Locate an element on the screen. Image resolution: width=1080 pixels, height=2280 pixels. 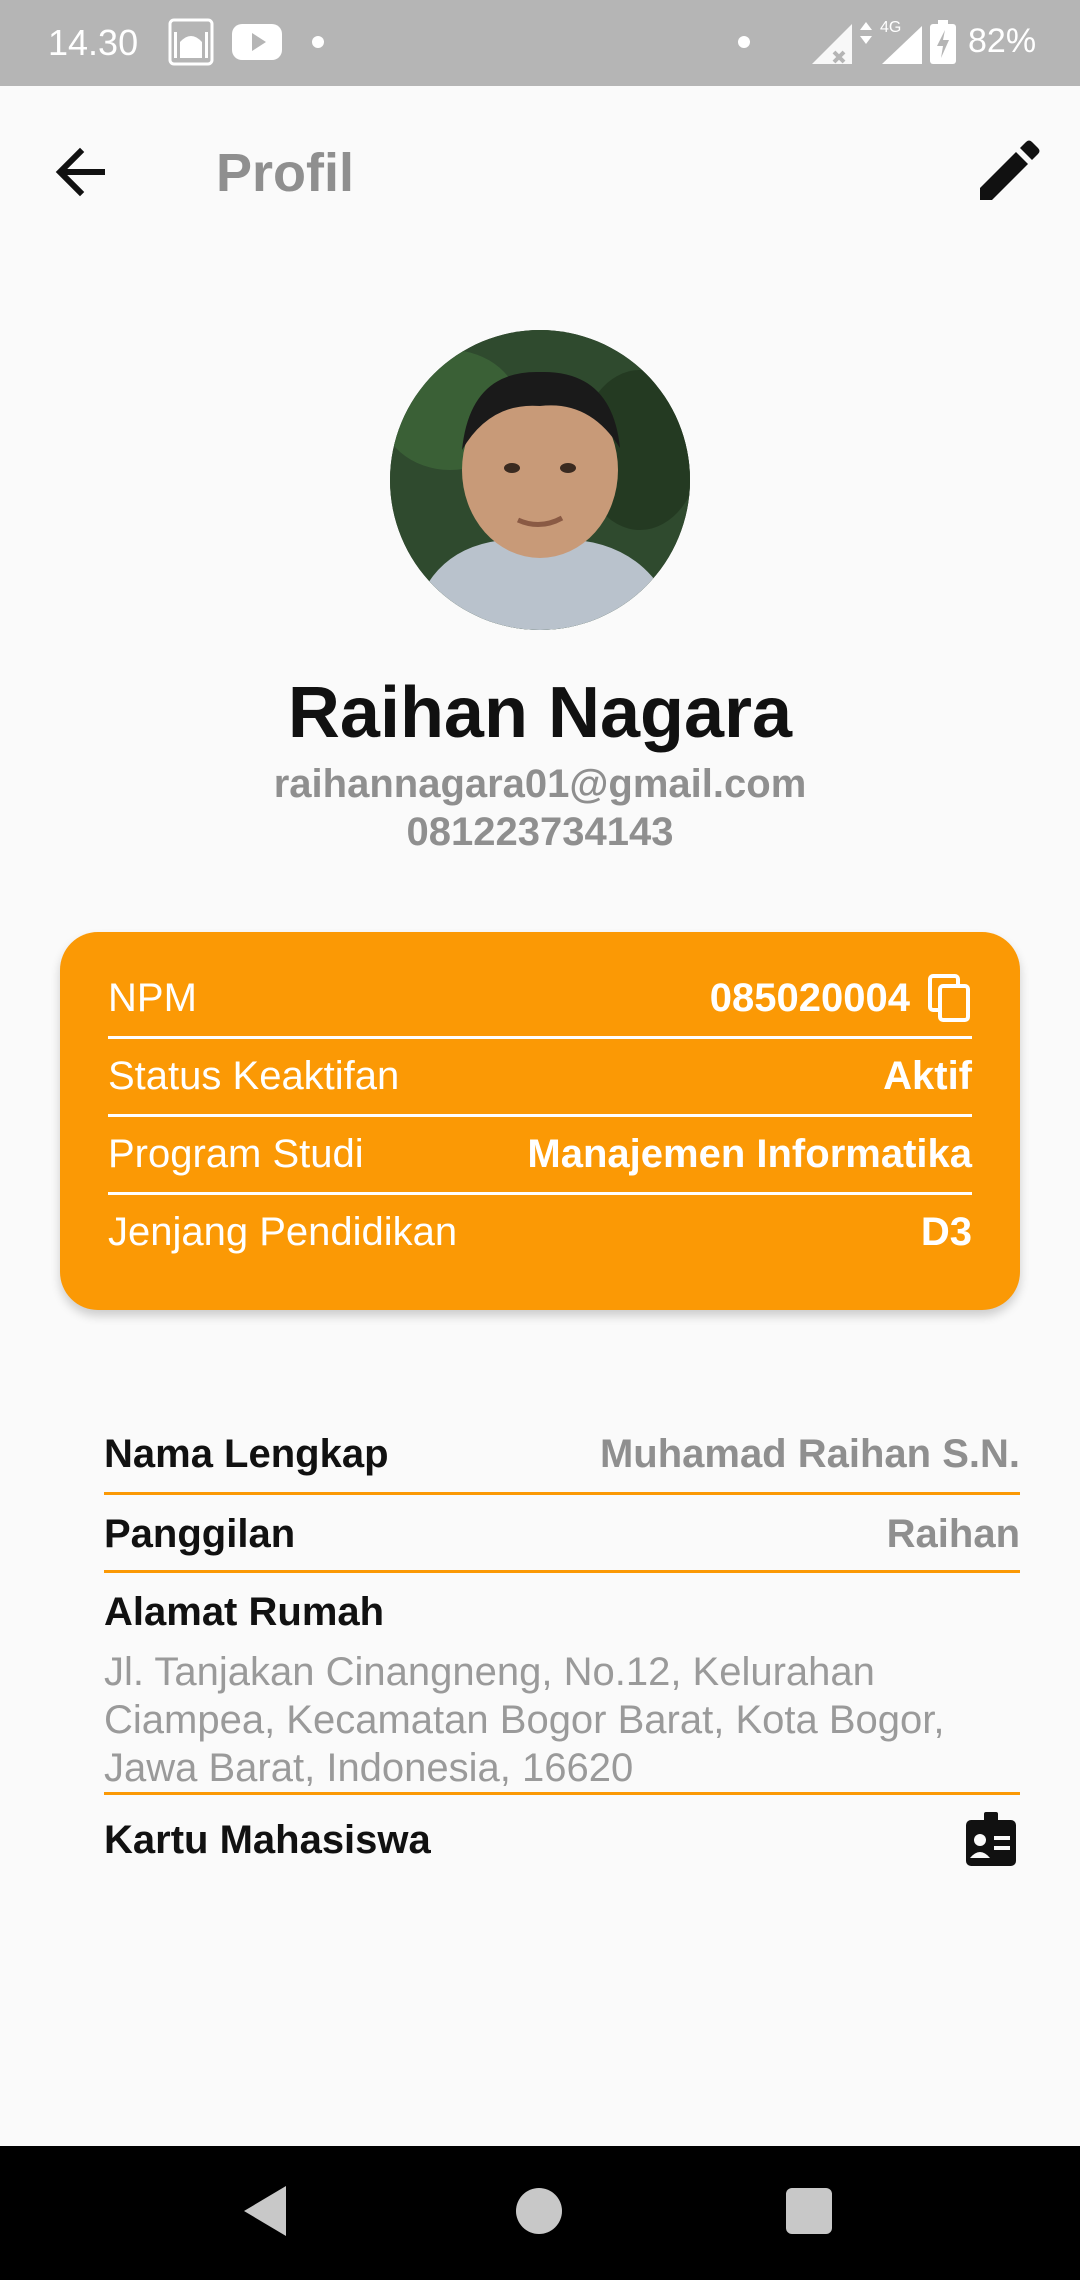
detail-full-name: Nama Lengkap Muhamad Raihan S.N. is located at coordinates (562, 1459).